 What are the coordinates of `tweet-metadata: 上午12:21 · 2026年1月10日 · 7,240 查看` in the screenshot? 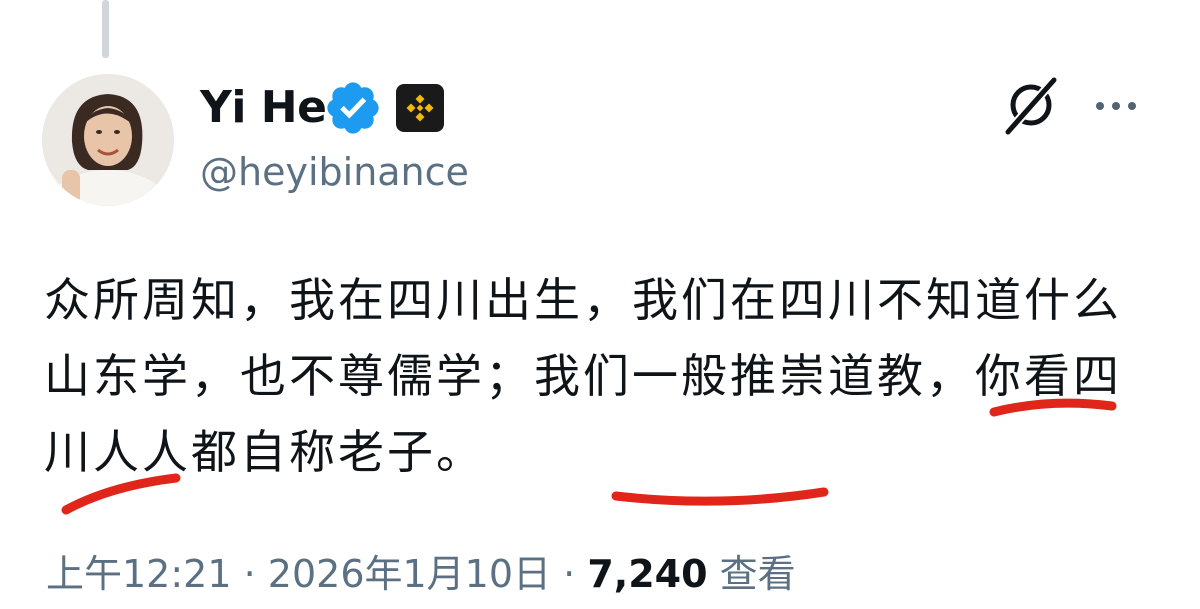 It's located at (421, 574).